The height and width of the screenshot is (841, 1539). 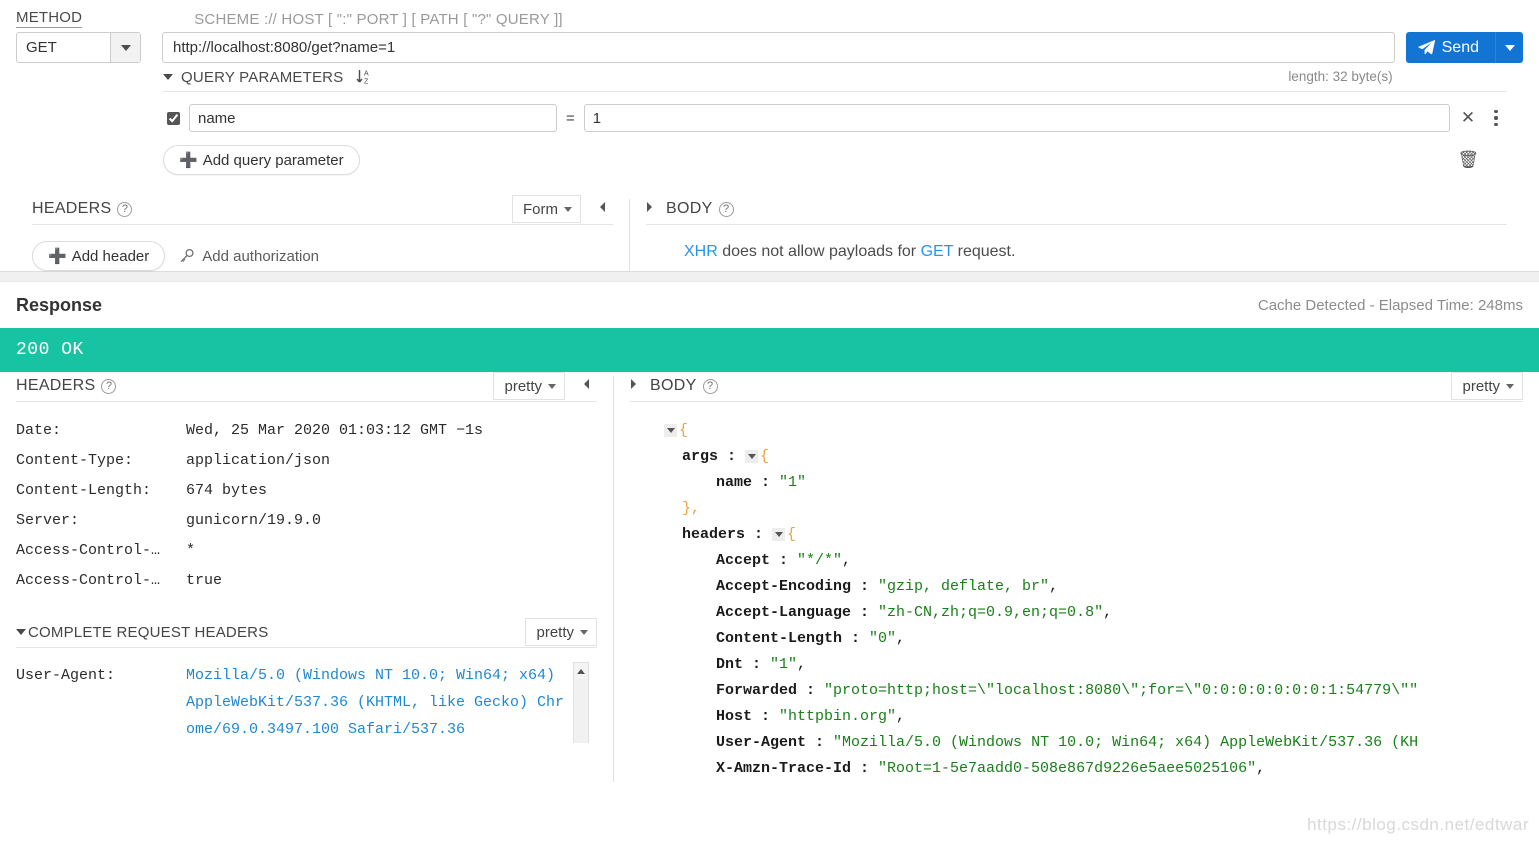 I want to click on query-parameter-name-input, so click(x=373, y=118).